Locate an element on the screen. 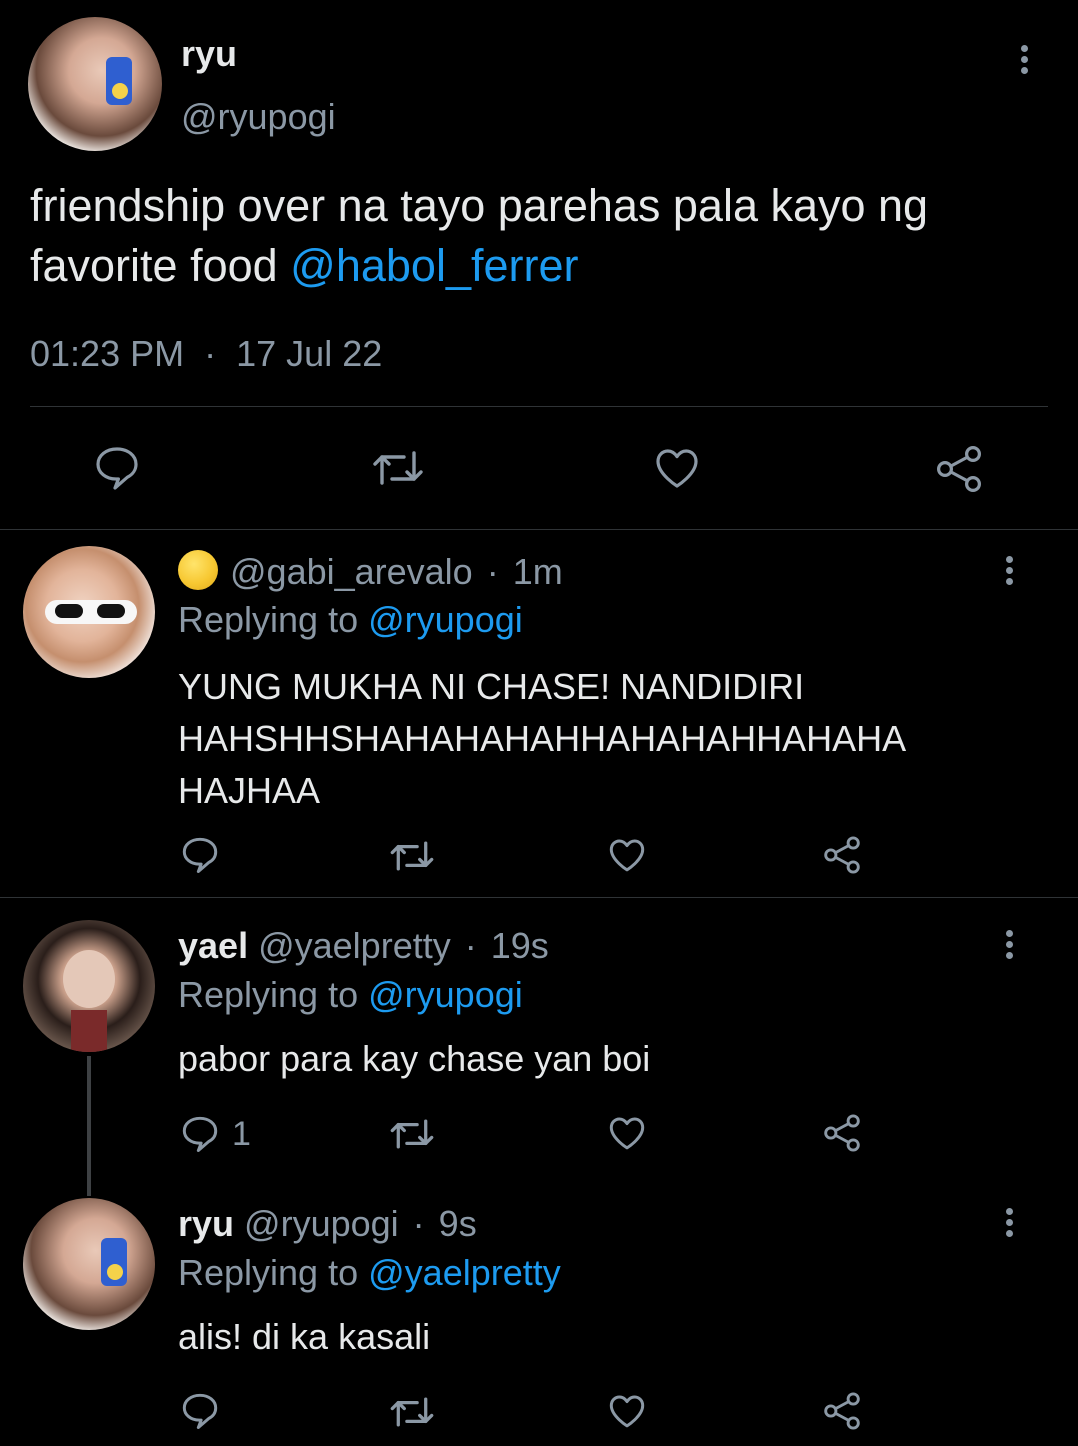 The image size is (1078, 1446). reply-header: ryu @ryupogi · 9s is located at coordinates (327, 1224).